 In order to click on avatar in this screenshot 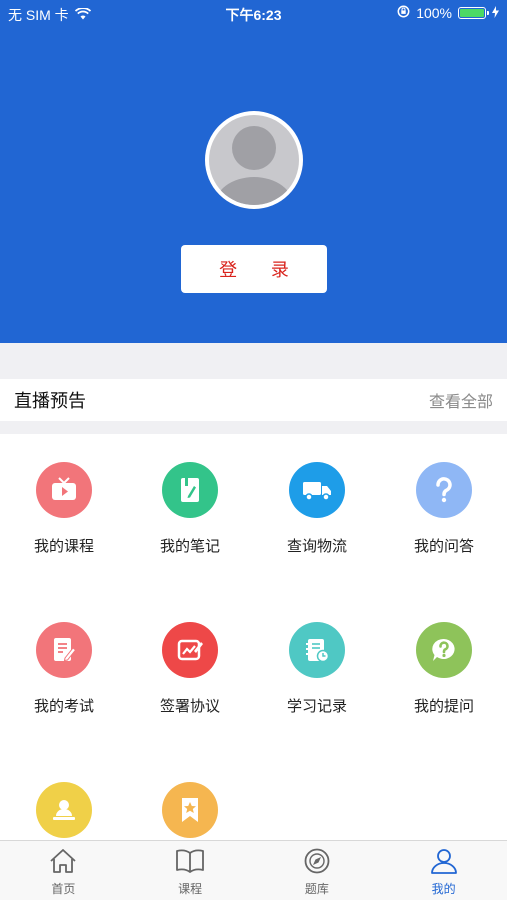, I will do `click(254, 160)`.